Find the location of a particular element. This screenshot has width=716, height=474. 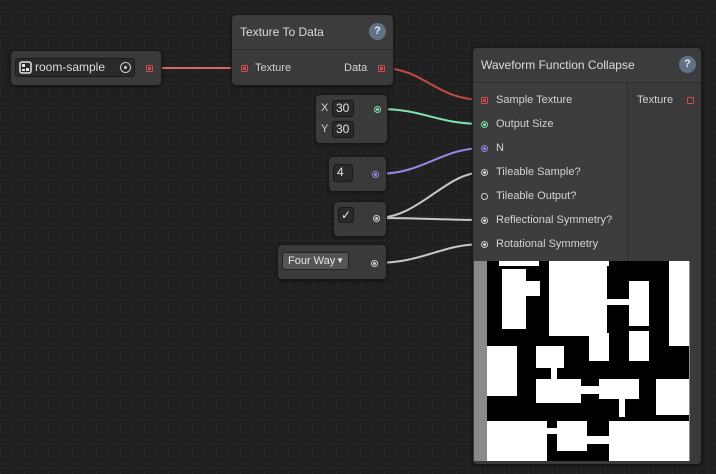

texture-asset-node: room-sample is located at coordinates (86, 68).